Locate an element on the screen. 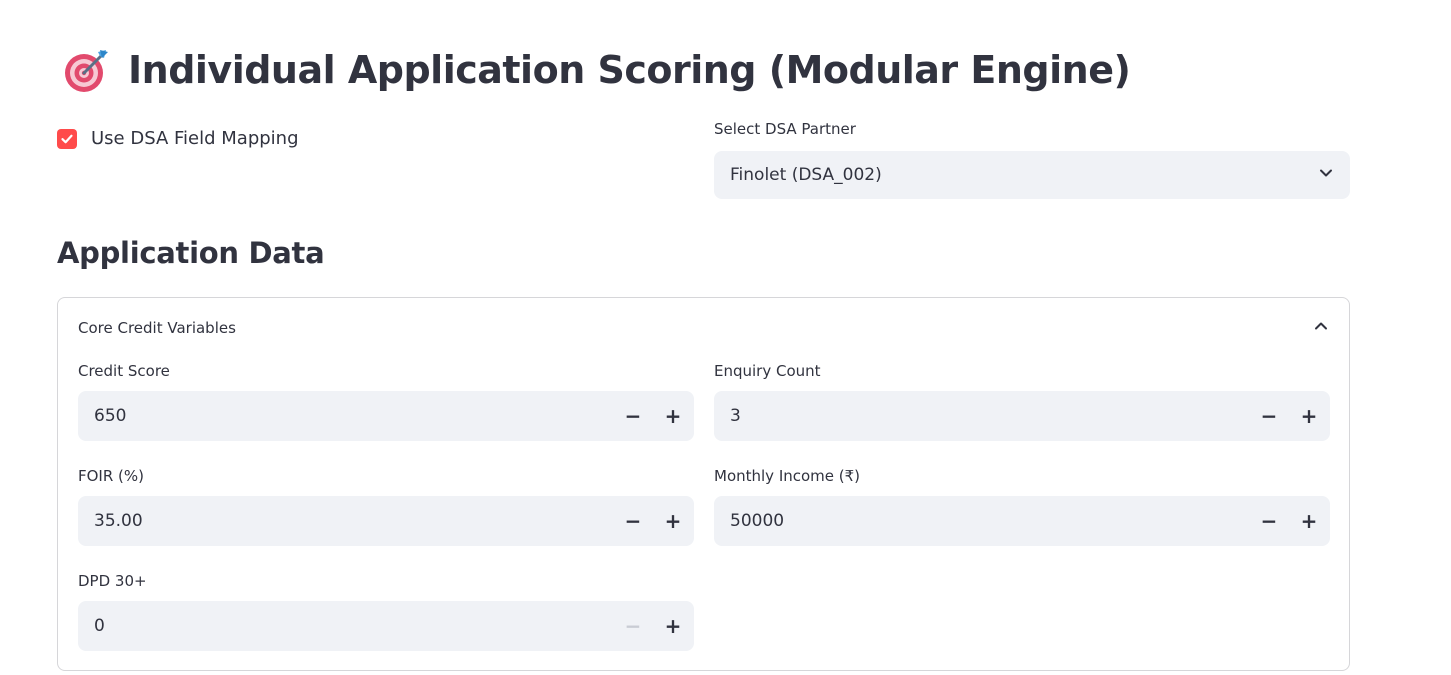  monthly-income-decrement-button: − is located at coordinates (1269, 521).